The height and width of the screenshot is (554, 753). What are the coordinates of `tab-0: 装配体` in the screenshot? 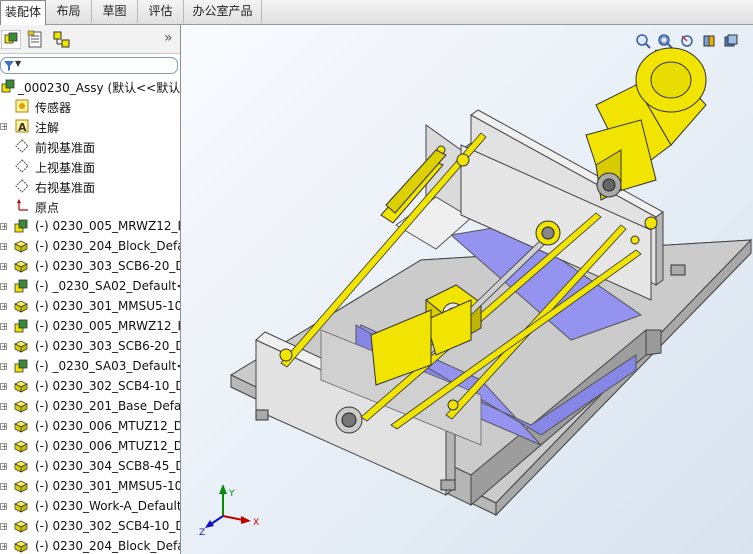 It's located at (23, 12).